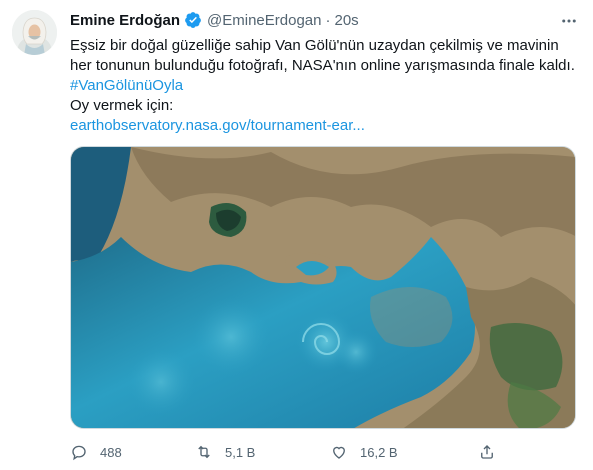 The width and height of the screenshot is (593, 470). What do you see at coordinates (204, 452) in the screenshot?
I see `retweet-icon` at bounding box center [204, 452].